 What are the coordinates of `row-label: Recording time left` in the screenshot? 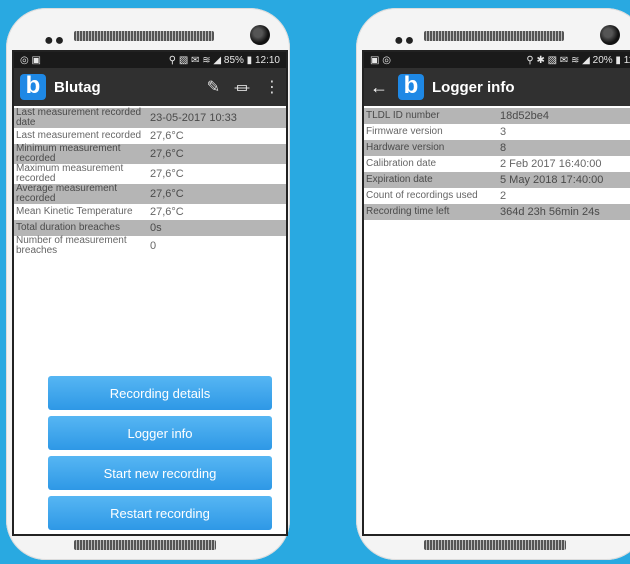 It's located at (408, 211).